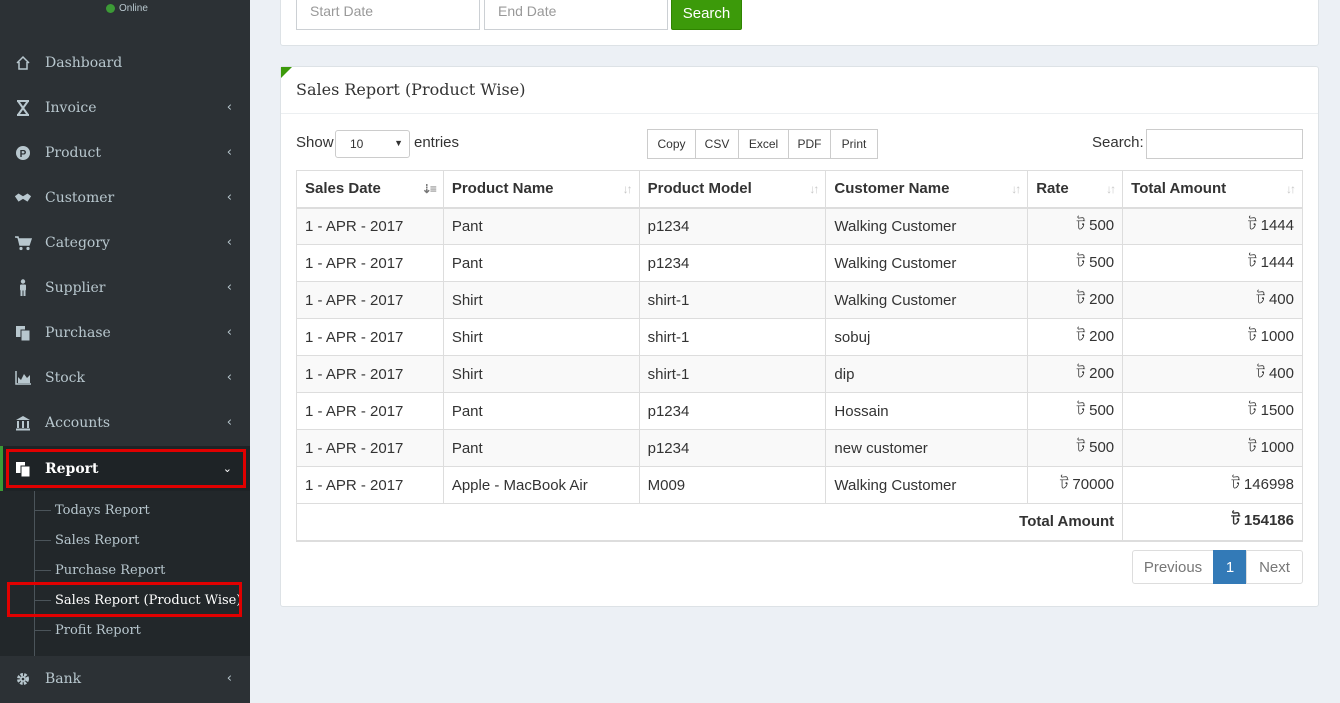 The width and height of the screenshot is (1340, 703). What do you see at coordinates (1075, 189) in the screenshot?
I see `column-header-rate: Rate ↓↑` at bounding box center [1075, 189].